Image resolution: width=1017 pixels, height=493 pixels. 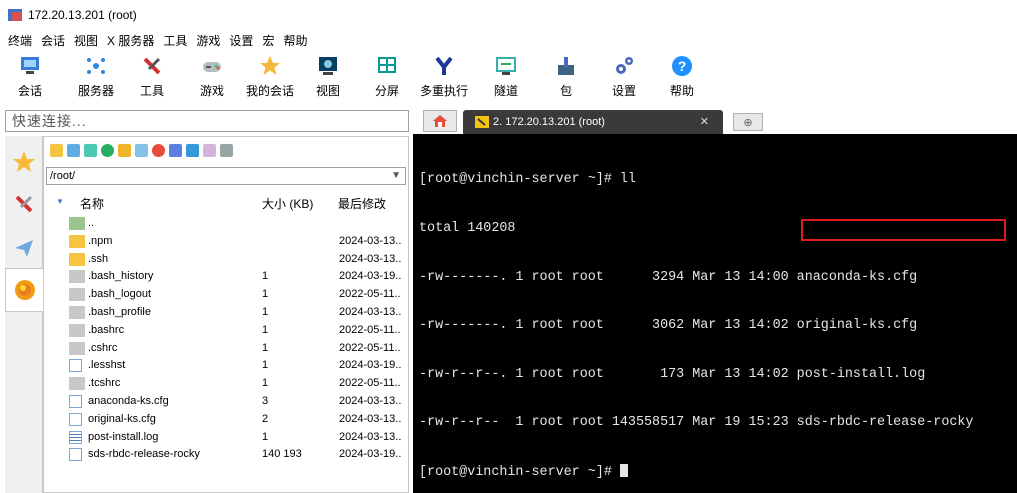 What do you see at coordinates (226, 331) in the screenshot?
I see `file-row: .bashrc 1 2022-05-11..` at bounding box center [226, 331].